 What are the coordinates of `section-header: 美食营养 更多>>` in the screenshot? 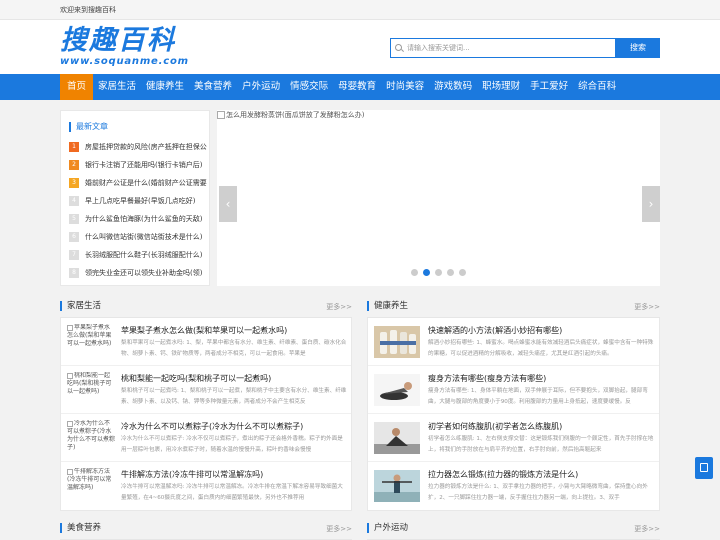 It's located at (206, 529).